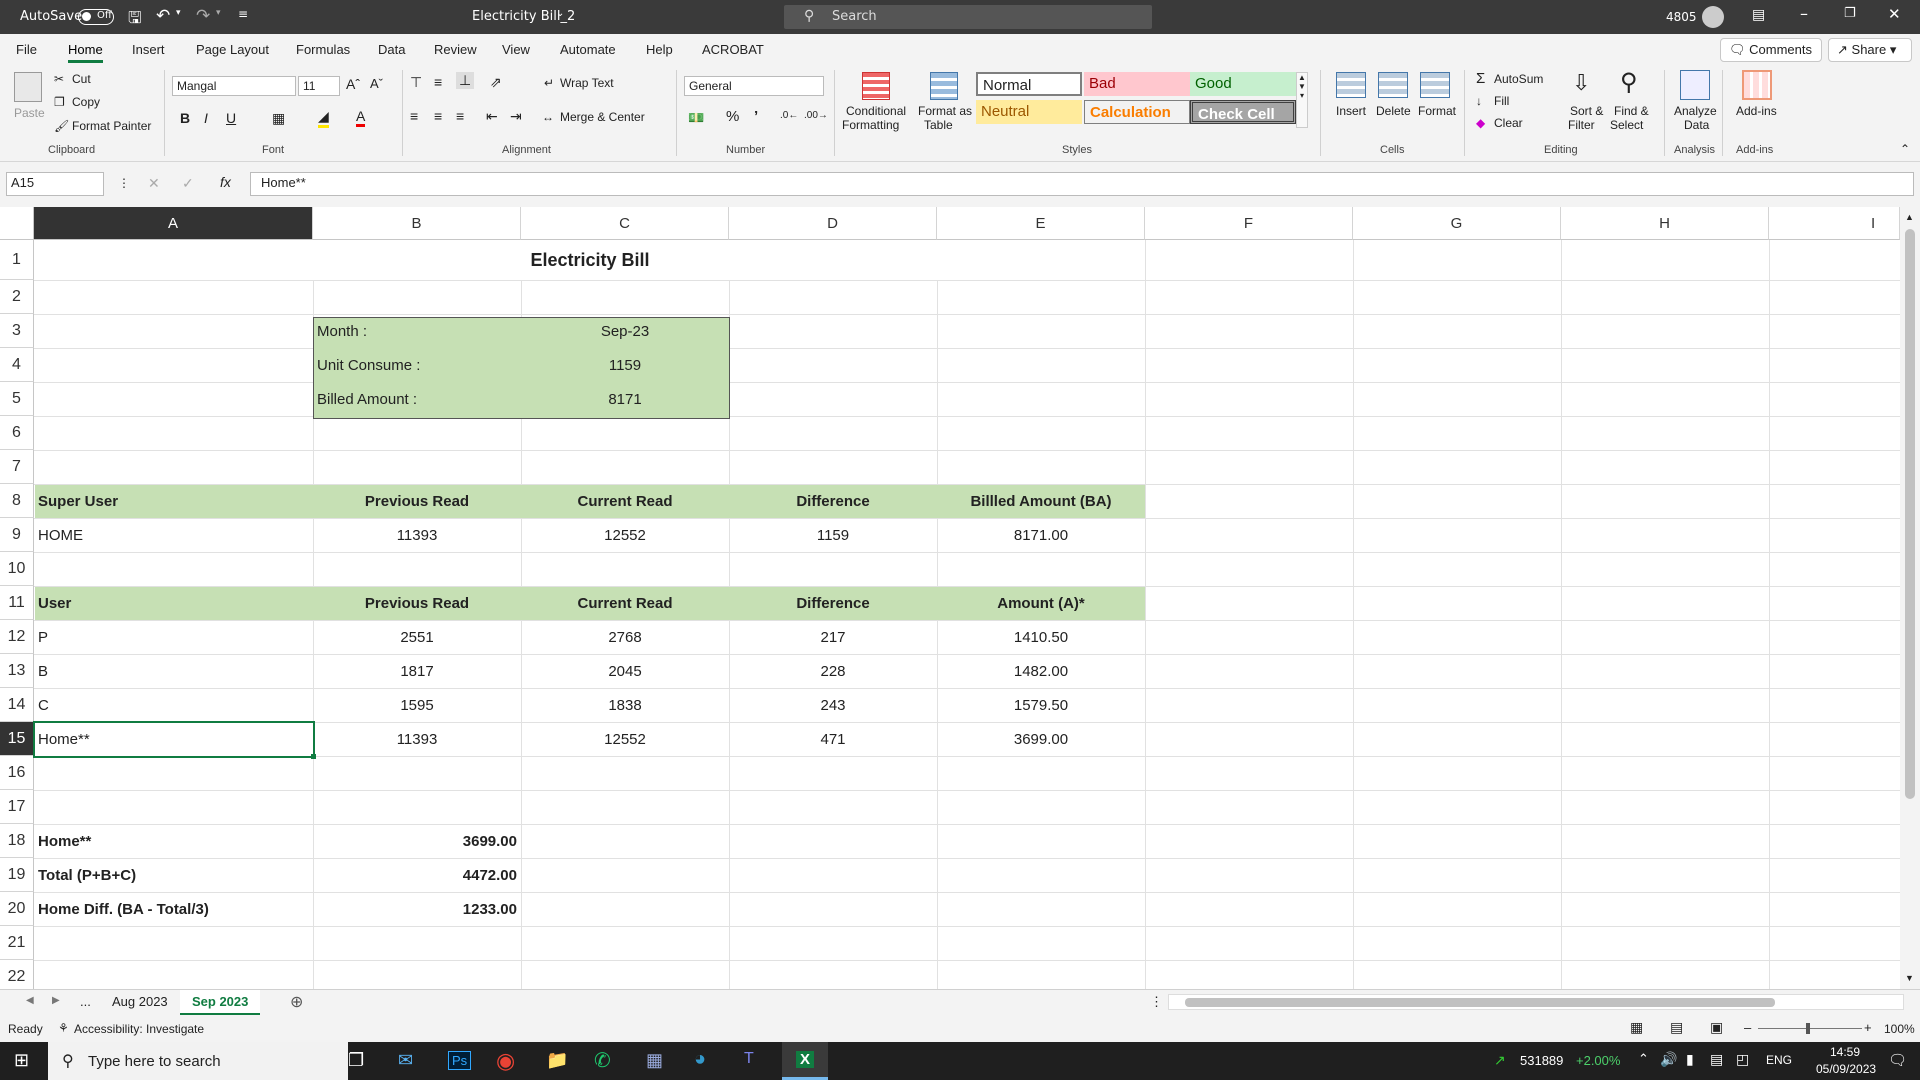  What do you see at coordinates (1541, 1060) in the screenshot?
I see `stock-value: 531889` at bounding box center [1541, 1060].